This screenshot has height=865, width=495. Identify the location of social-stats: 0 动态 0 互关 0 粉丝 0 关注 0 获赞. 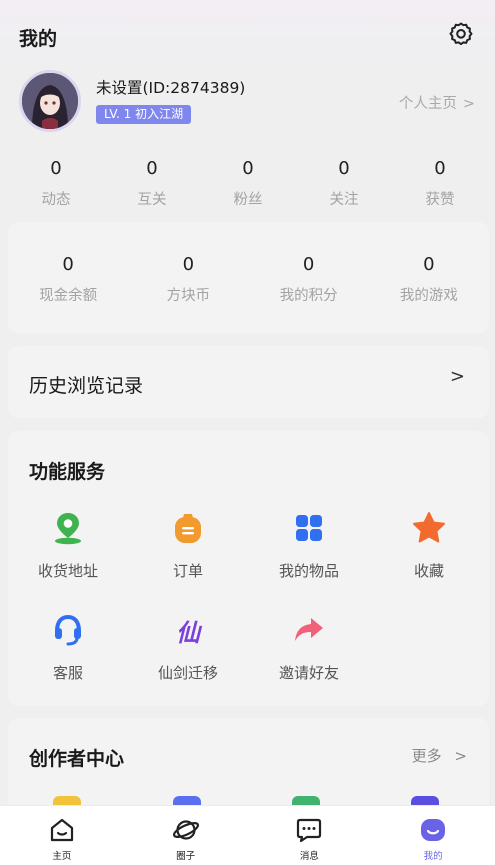
(248, 183).